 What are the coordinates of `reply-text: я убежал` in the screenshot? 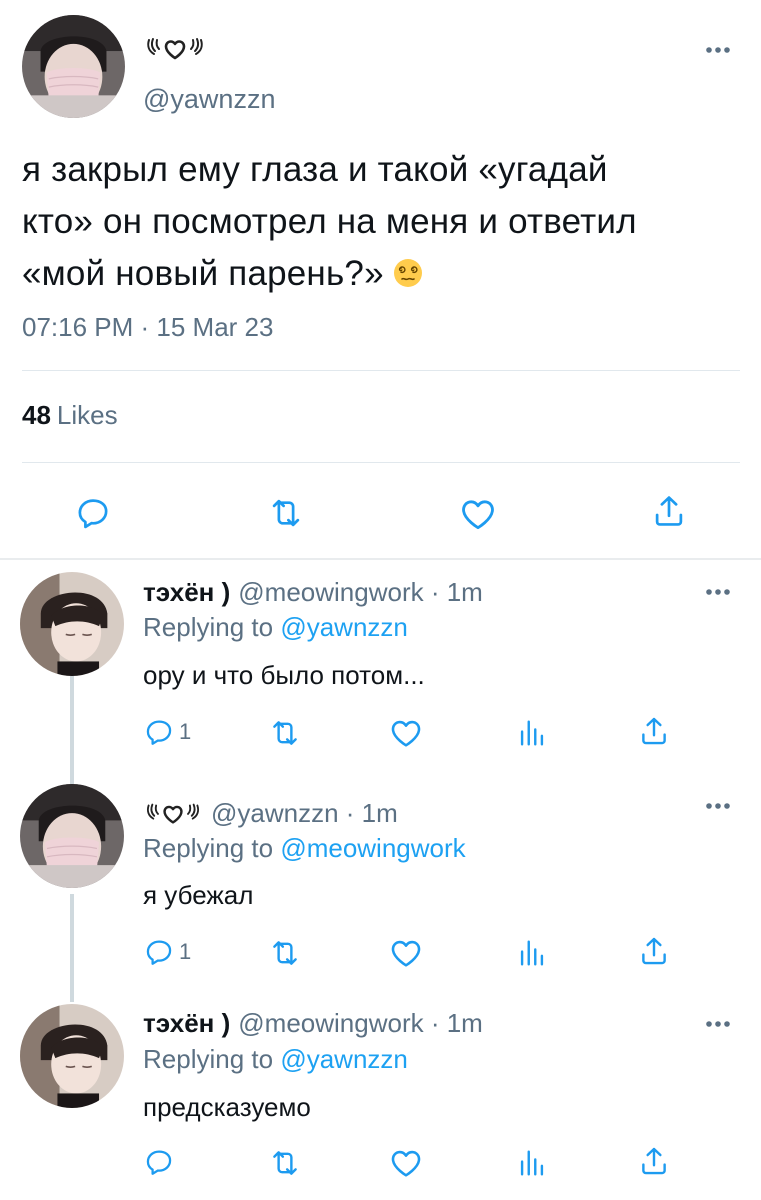 It's located at (198, 895).